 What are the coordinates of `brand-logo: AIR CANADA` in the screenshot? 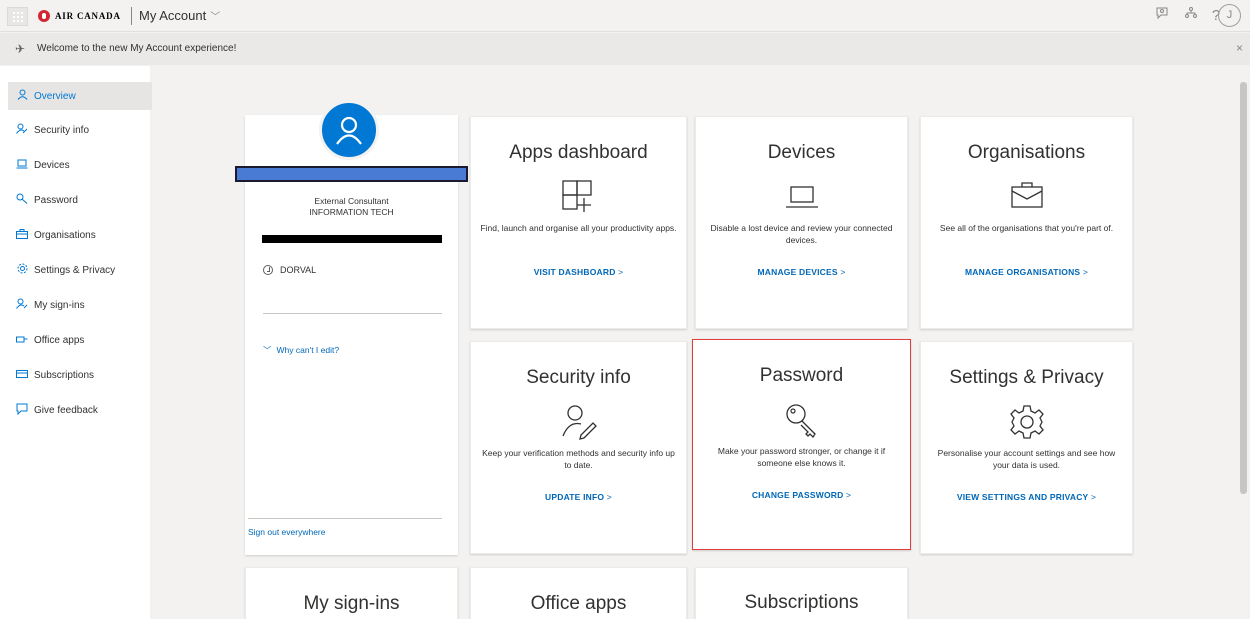 It's located at (79, 16).